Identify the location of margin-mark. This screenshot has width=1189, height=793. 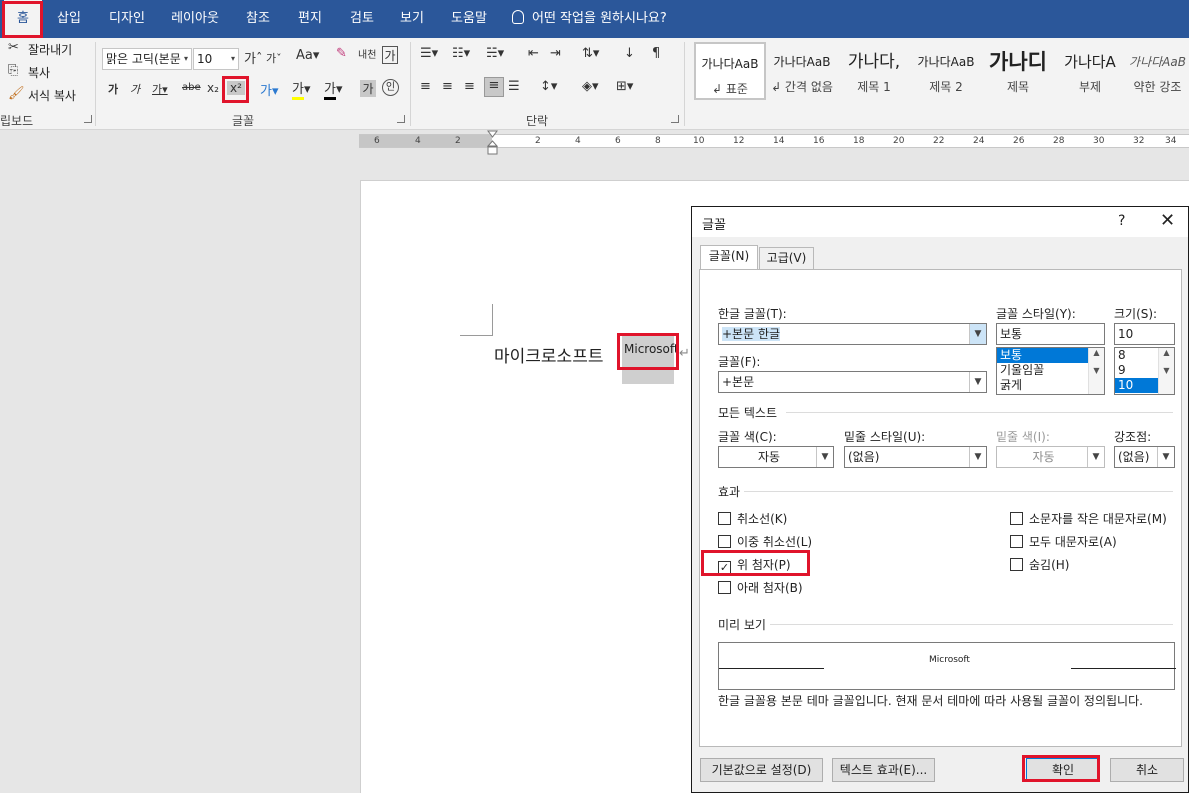
(476, 335).